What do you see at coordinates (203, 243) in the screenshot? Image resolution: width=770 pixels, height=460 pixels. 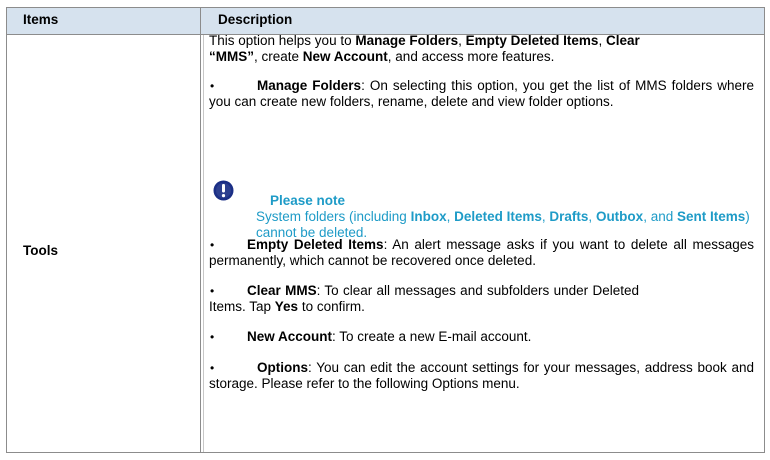 I see `column-divider-secondary` at bounding box center [203, 243].